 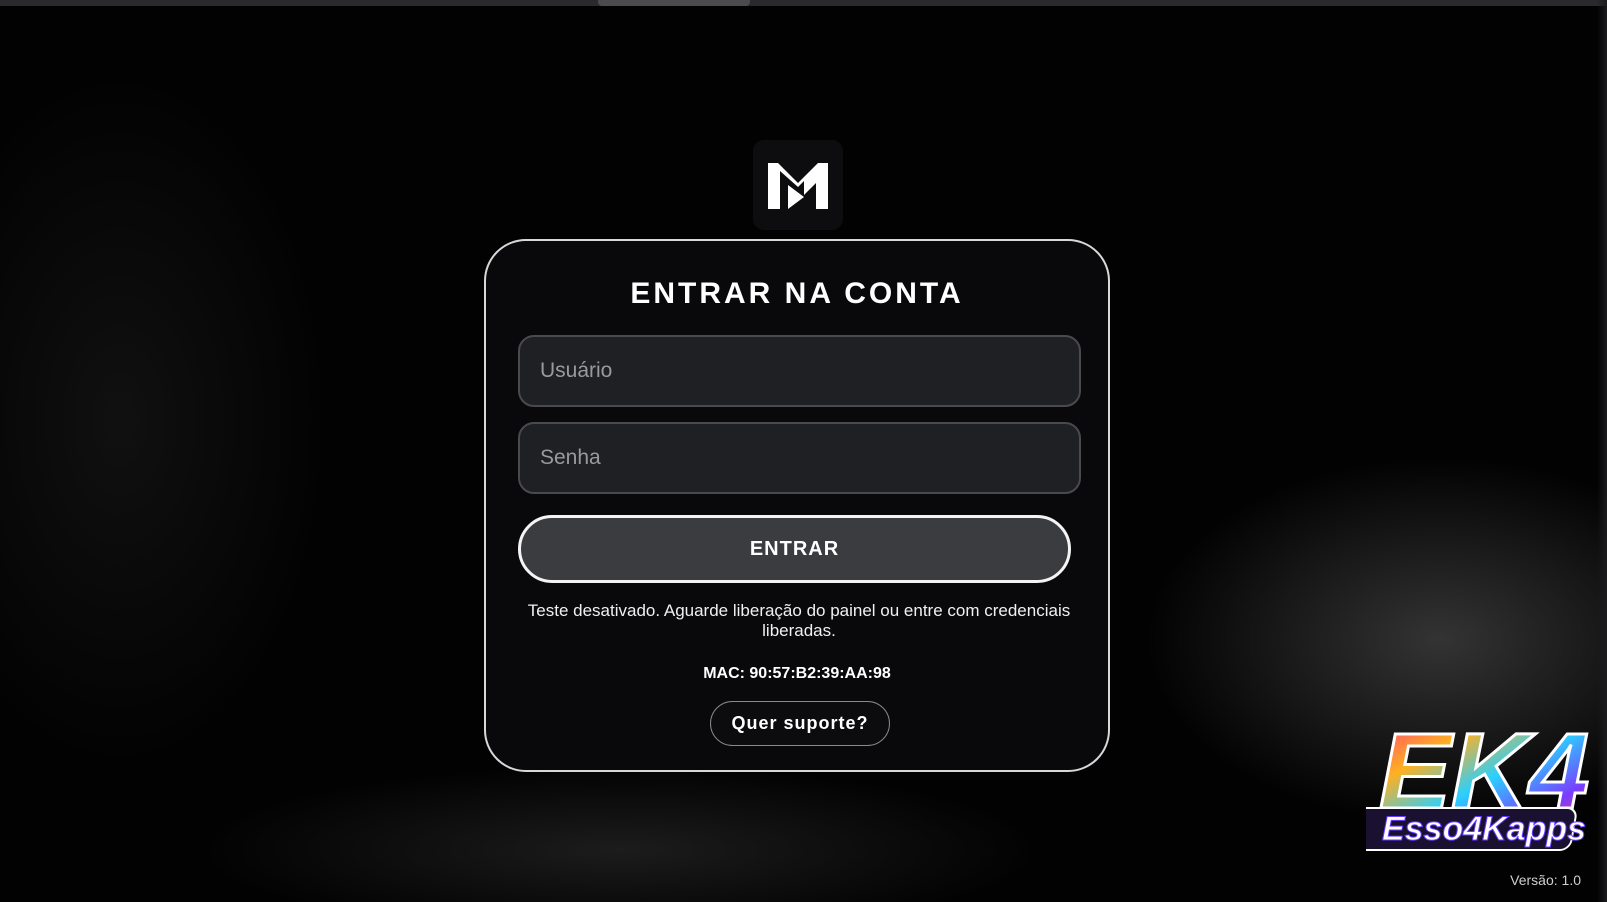 I want to click on mac-address: MAC: 90:57:B2:39:AA:98, so click(x=797, y=673).